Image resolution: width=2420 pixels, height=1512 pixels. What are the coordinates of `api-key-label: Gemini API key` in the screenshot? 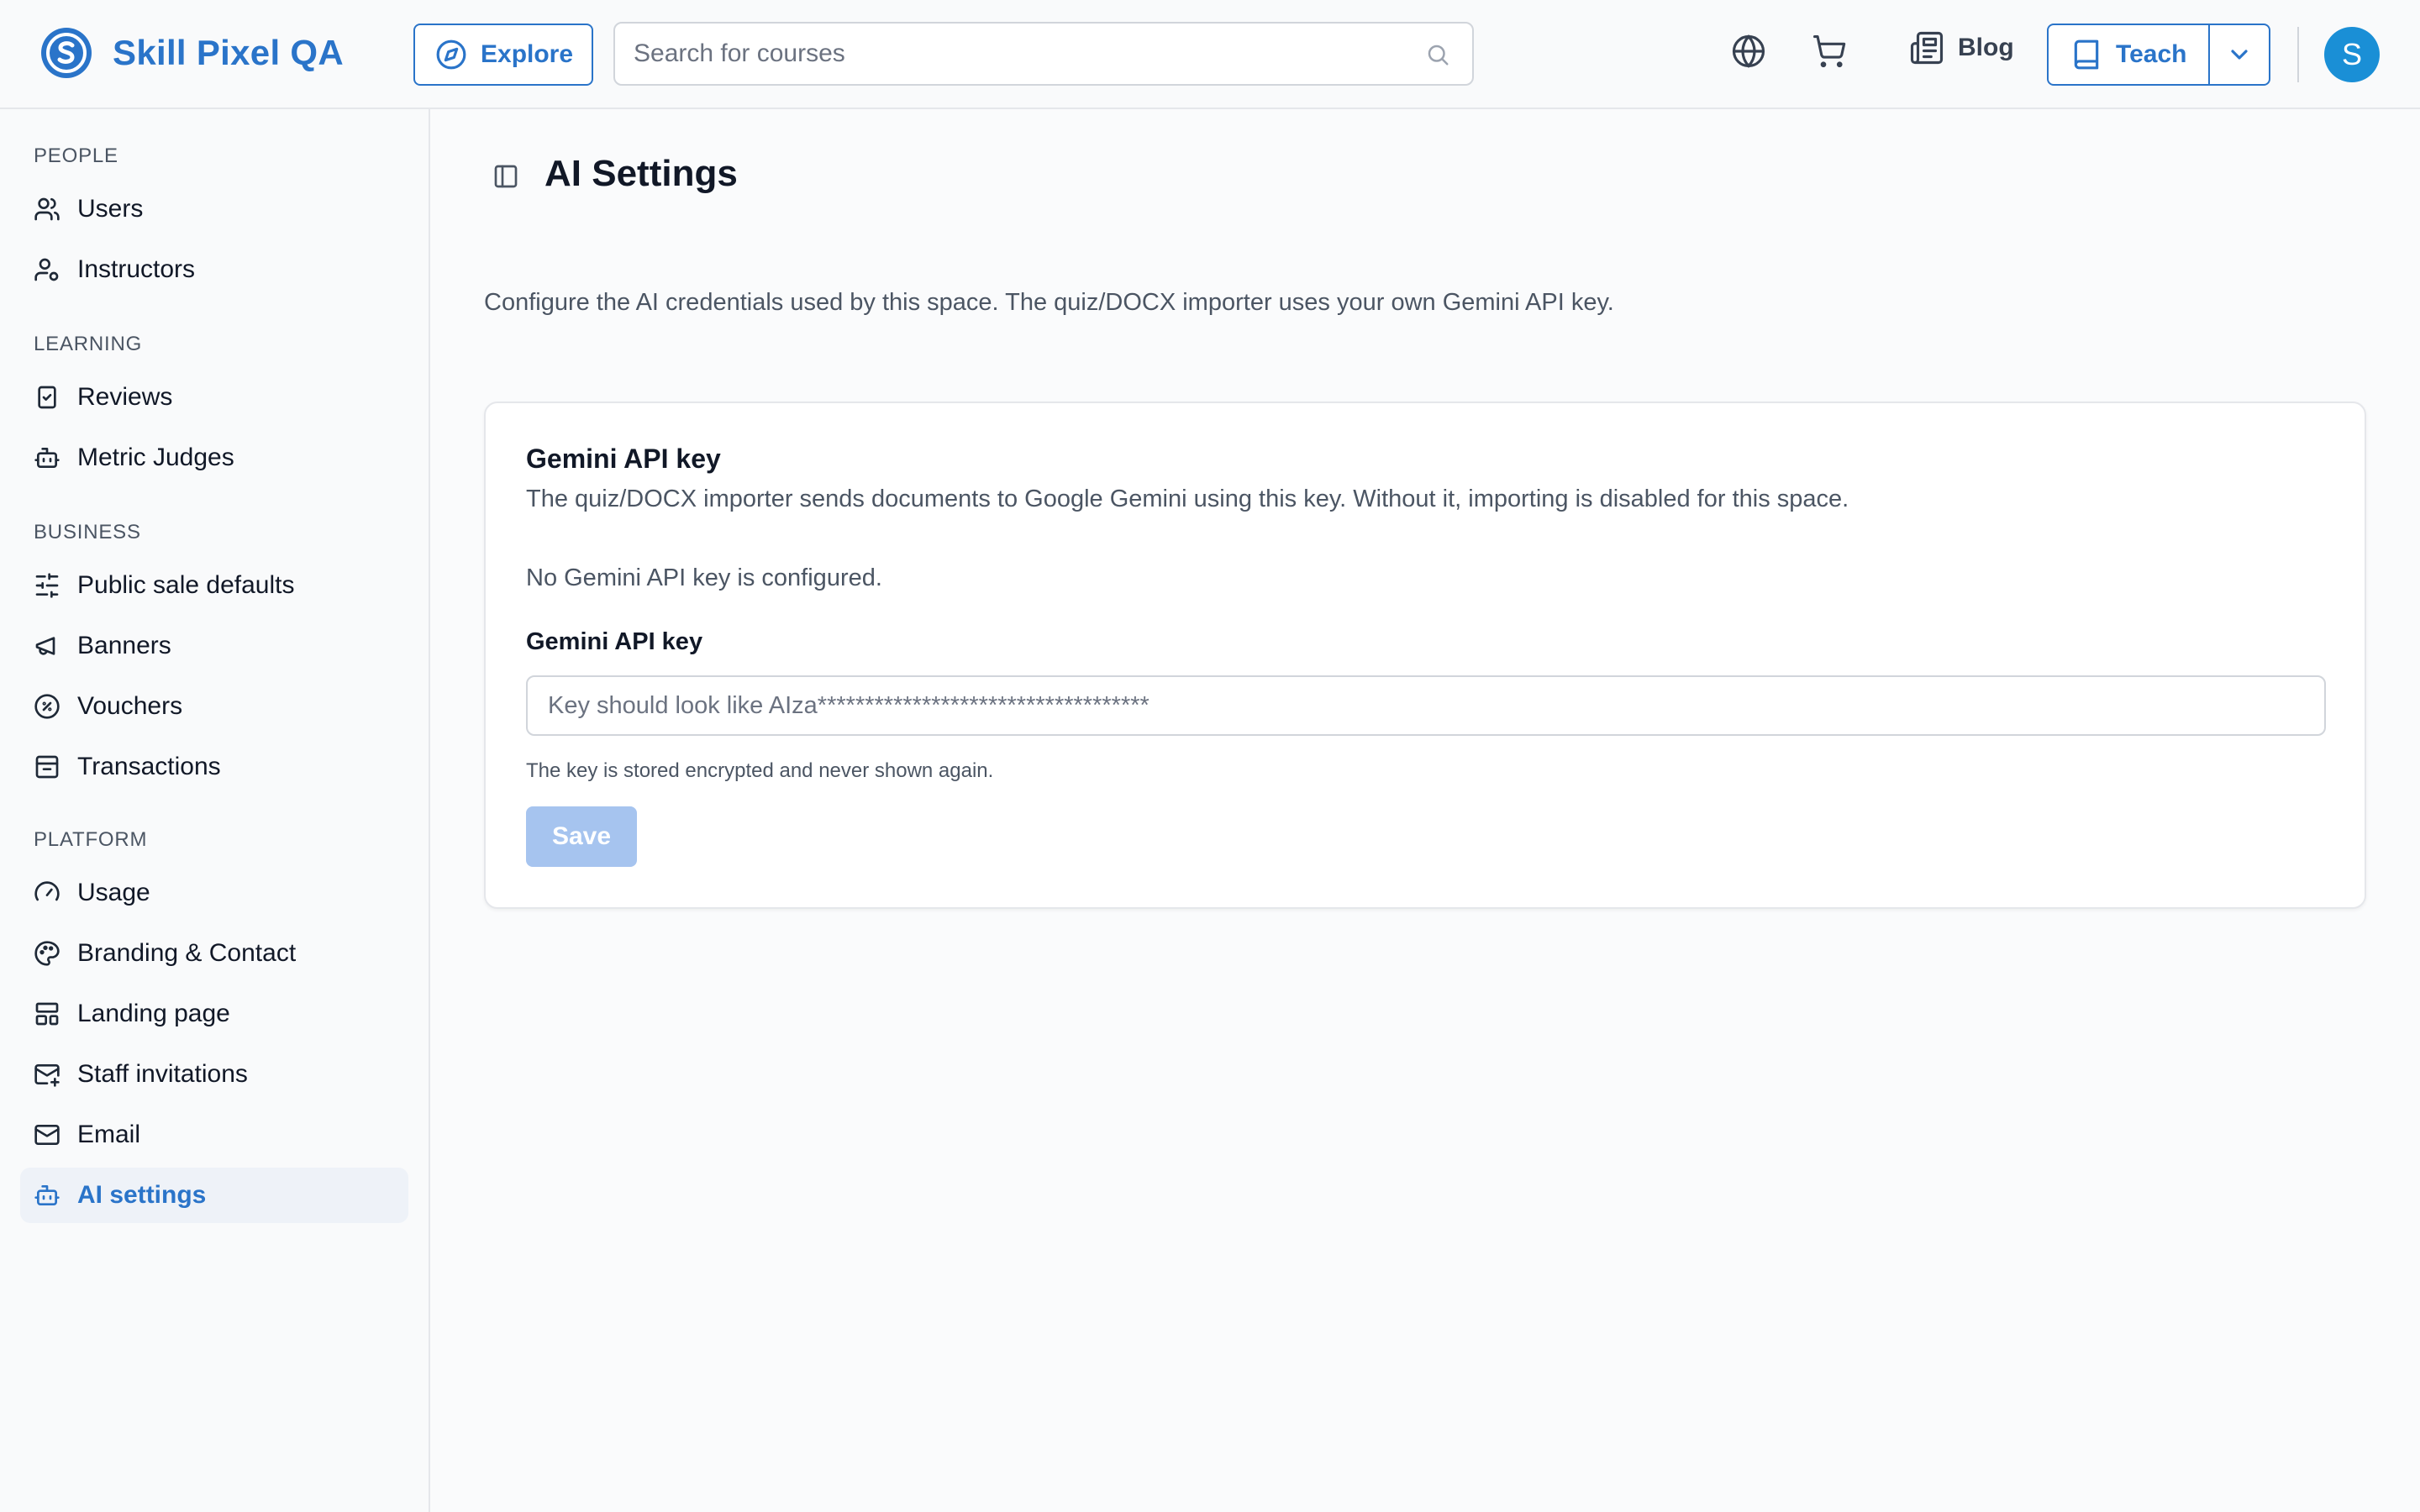 It's located at (614, 641).